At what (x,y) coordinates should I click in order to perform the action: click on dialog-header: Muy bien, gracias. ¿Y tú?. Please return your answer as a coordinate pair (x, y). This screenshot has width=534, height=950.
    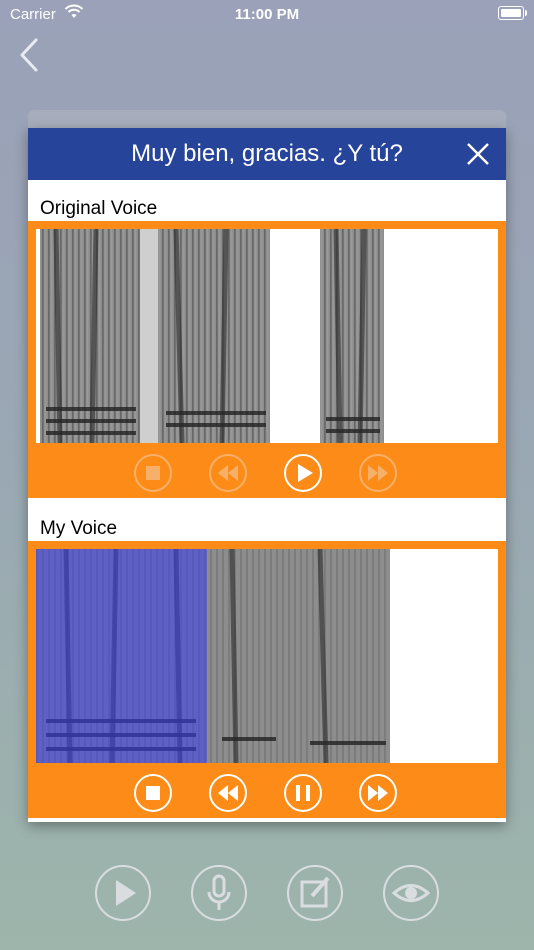
    Looking at the image, I should click on (267, 154).